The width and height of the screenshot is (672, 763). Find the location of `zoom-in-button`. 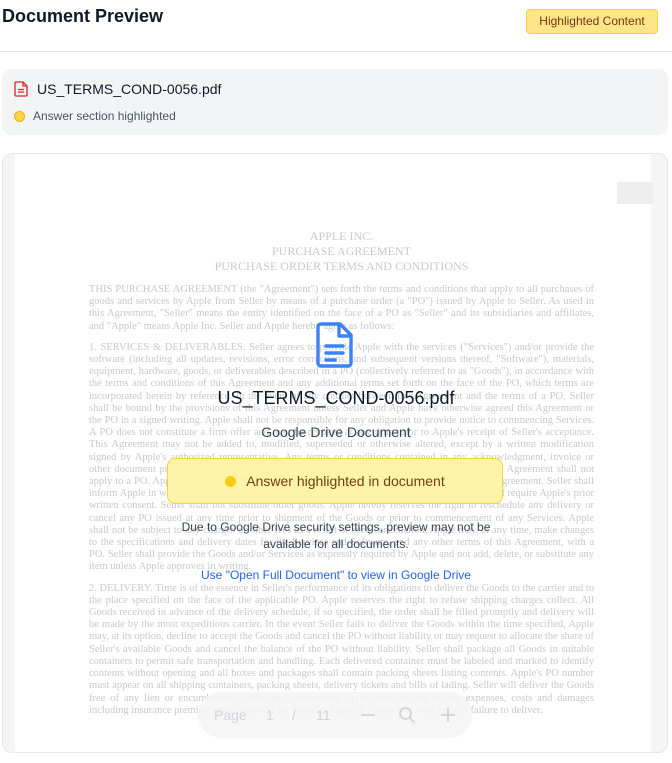

zoom-in-button is located at coordinates (448, 715).